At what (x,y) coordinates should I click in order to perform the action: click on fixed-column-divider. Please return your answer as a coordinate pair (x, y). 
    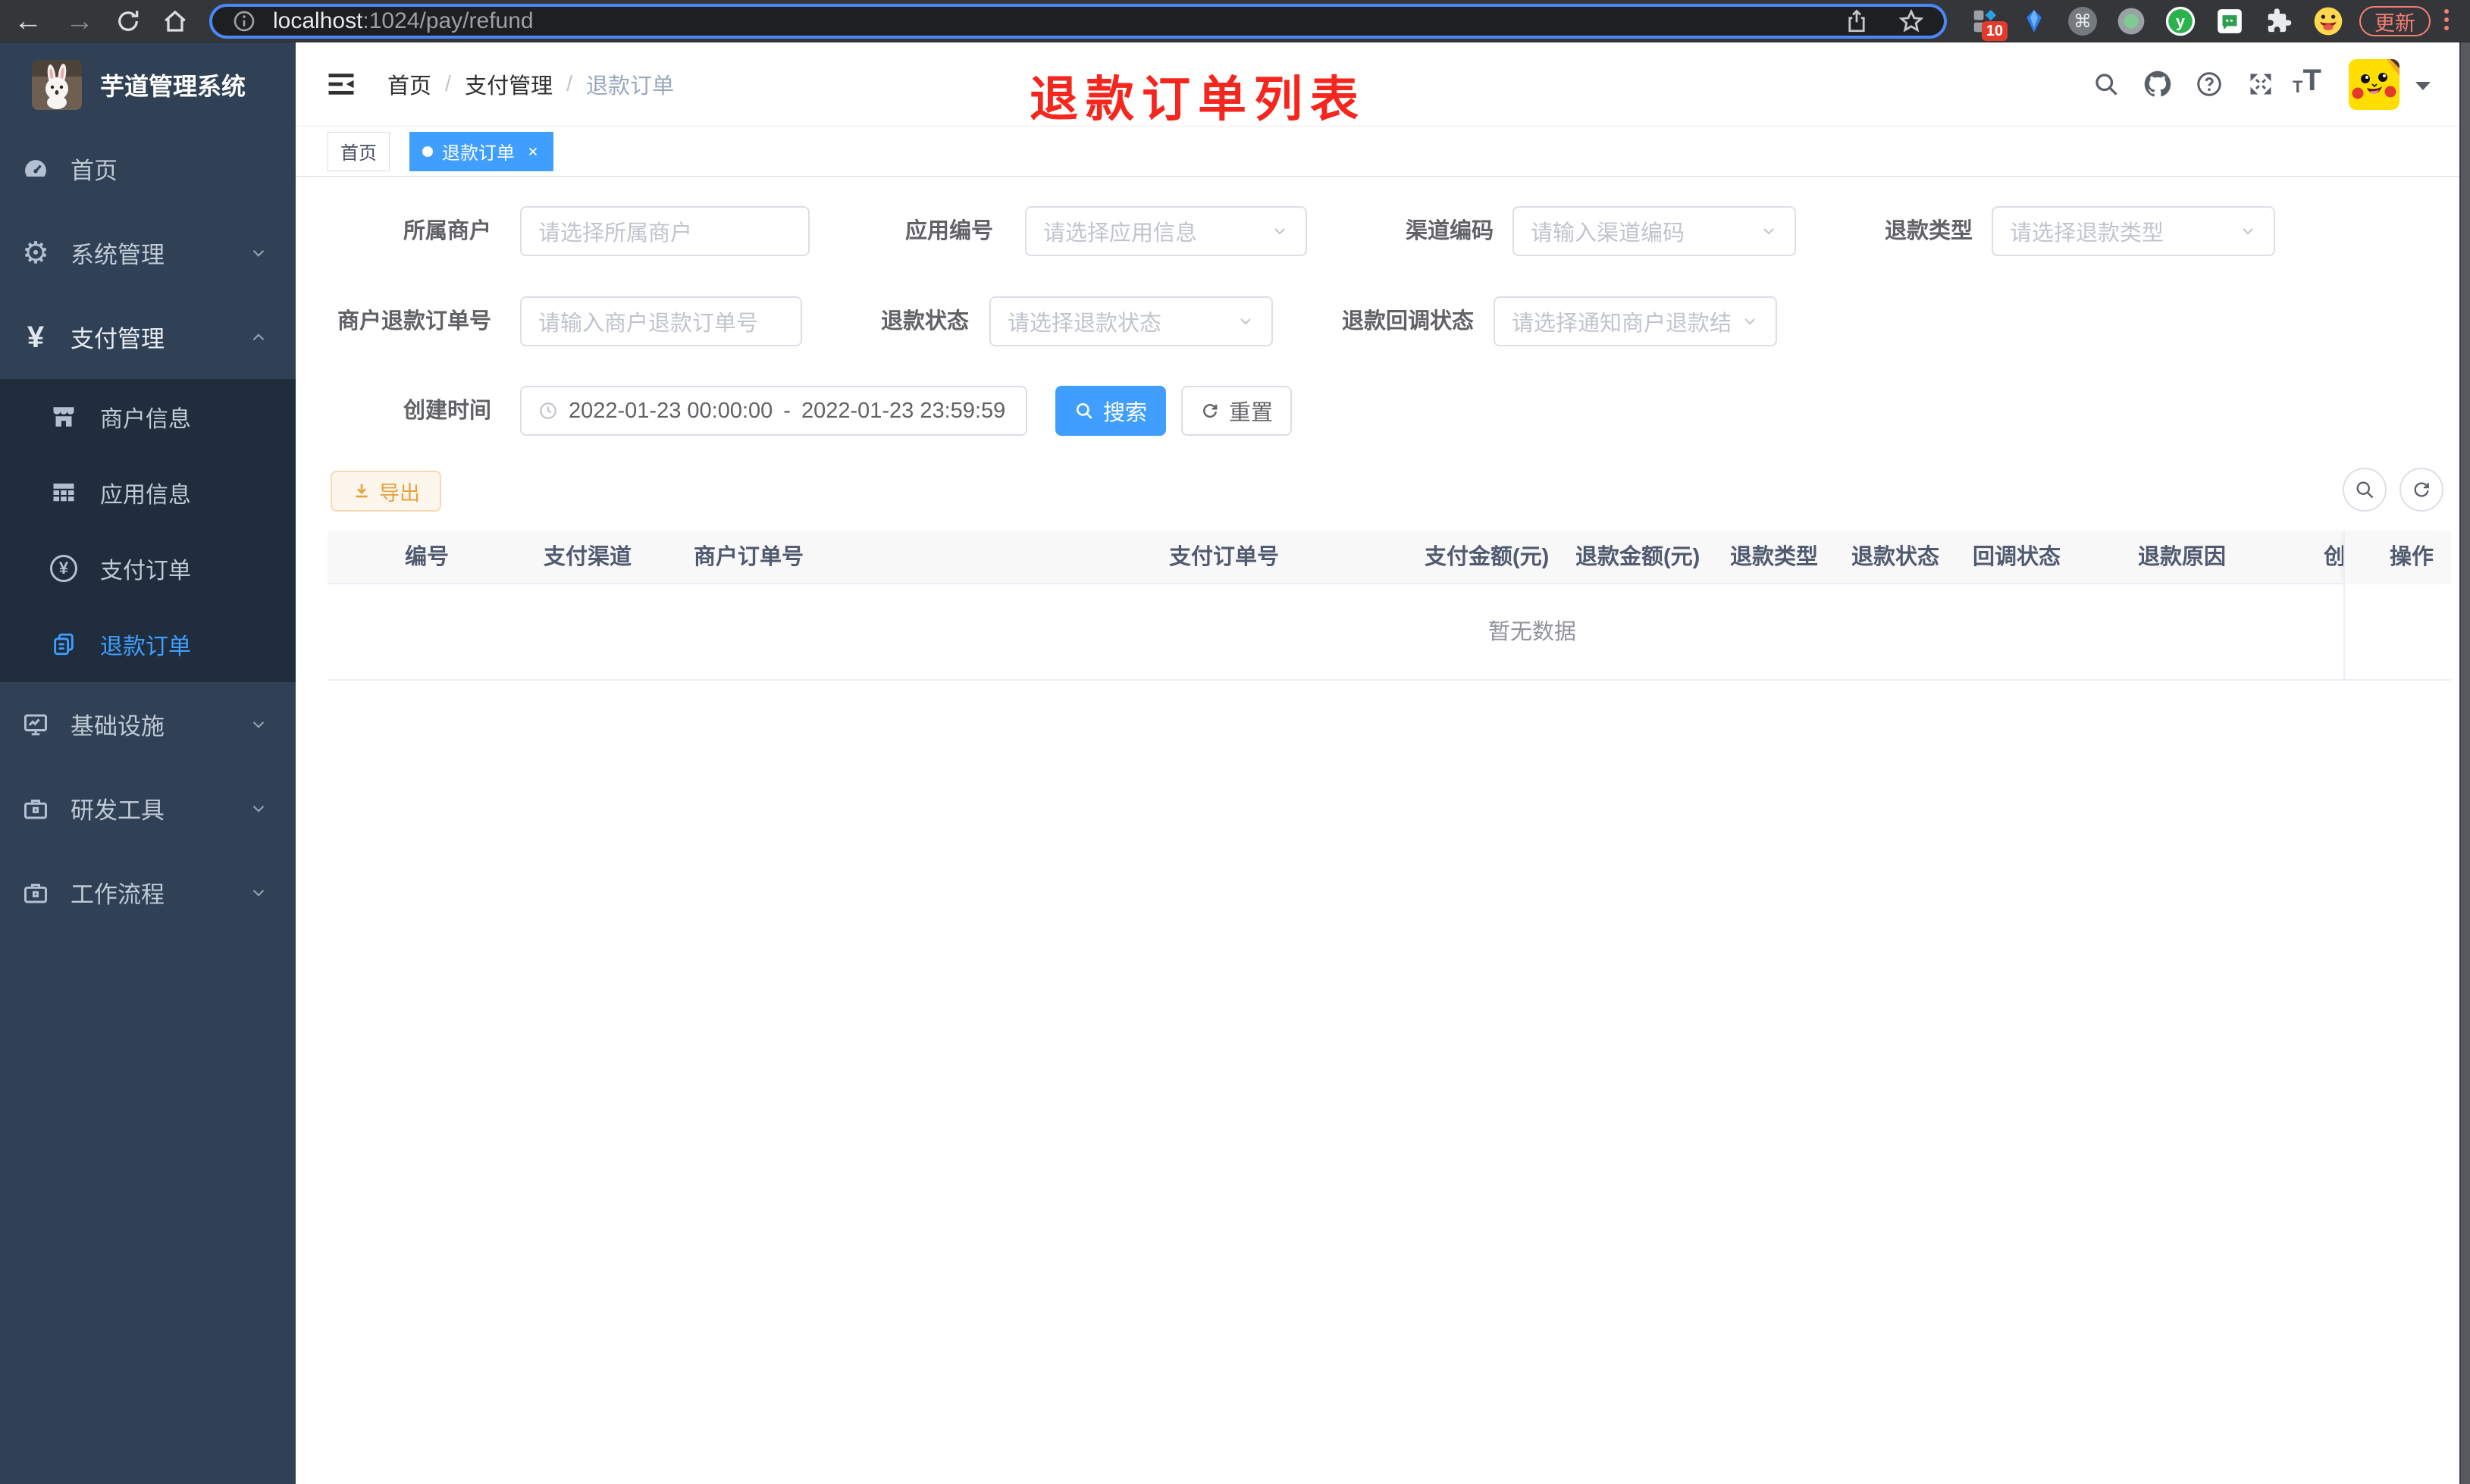
    Looking at the image, I should click on (2344, 606).